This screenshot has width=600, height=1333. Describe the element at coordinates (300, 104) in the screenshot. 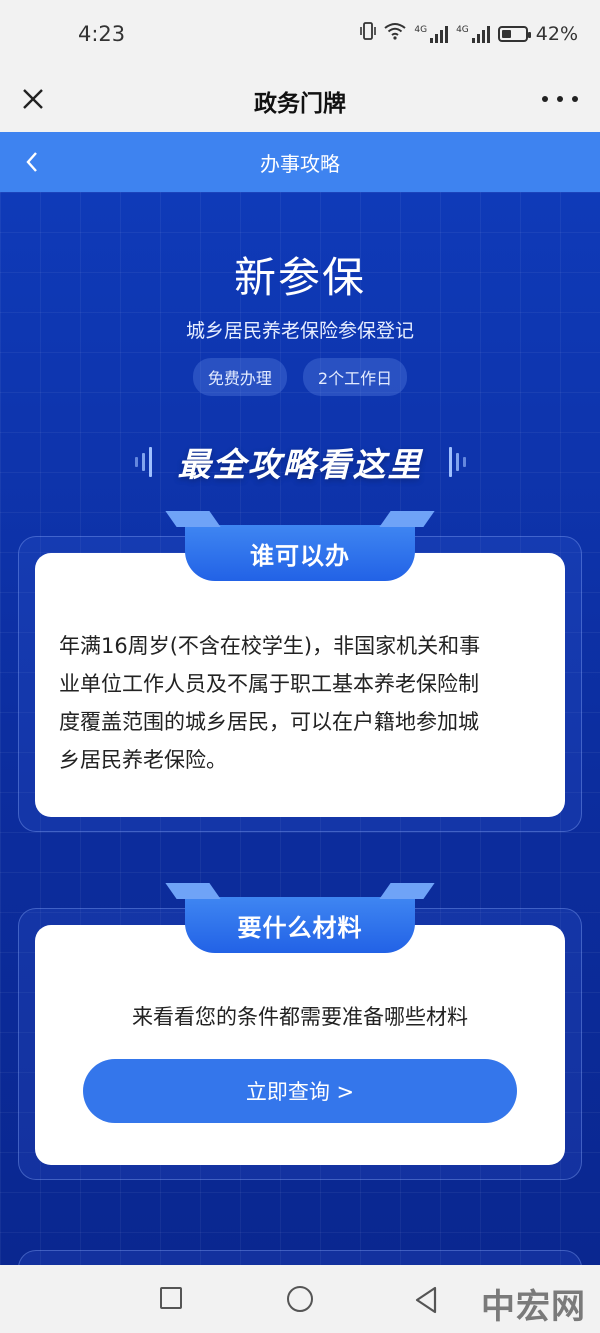

I see `page-title: 政务门牌` at that location.